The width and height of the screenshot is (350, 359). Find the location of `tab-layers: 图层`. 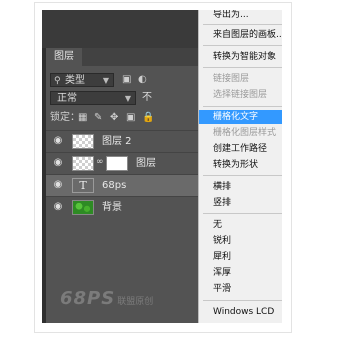

tab-layers: 图层 is located at coordinates (64, 57).